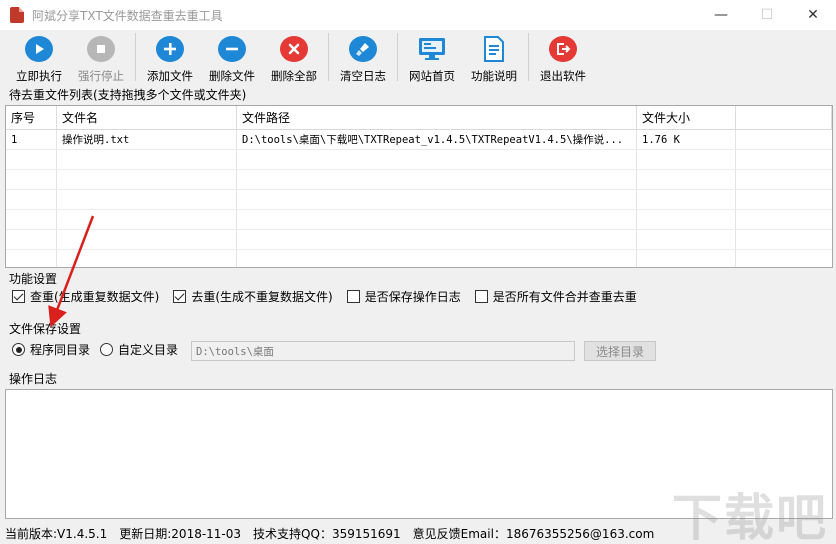  What do you see at coordinates (784, 117) in the screenshot?
I see `column-header-filler` at bounding box center [784, 117].